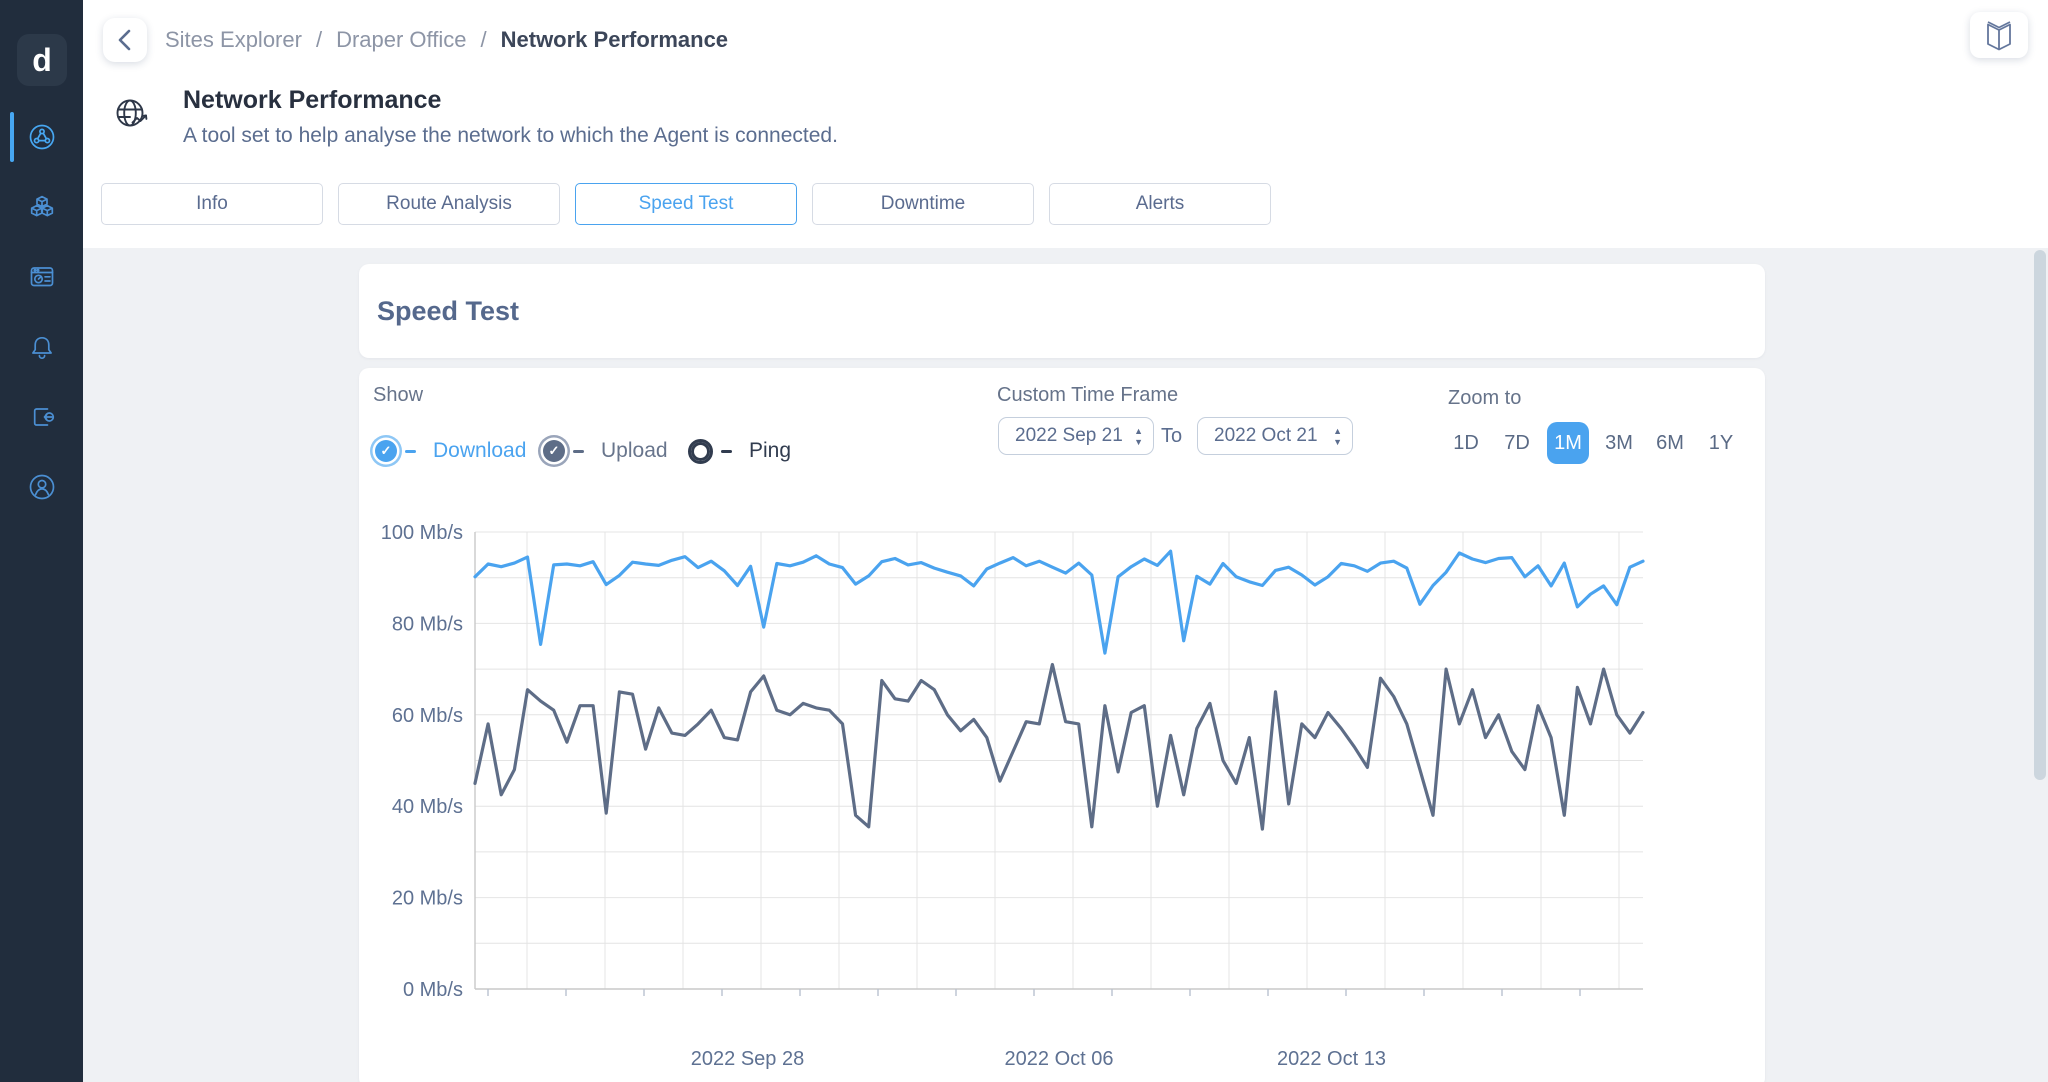 The image size is (2048, 1082). I want to click on download-series-line, so click(1059, 602).